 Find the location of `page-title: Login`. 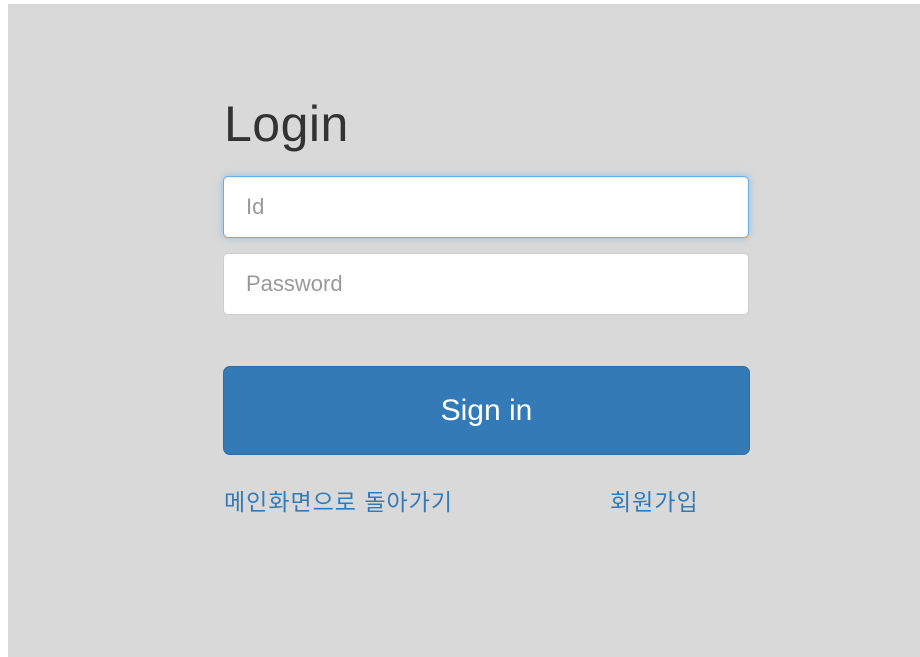

page-title: Login is located at coordinates (286, 124).